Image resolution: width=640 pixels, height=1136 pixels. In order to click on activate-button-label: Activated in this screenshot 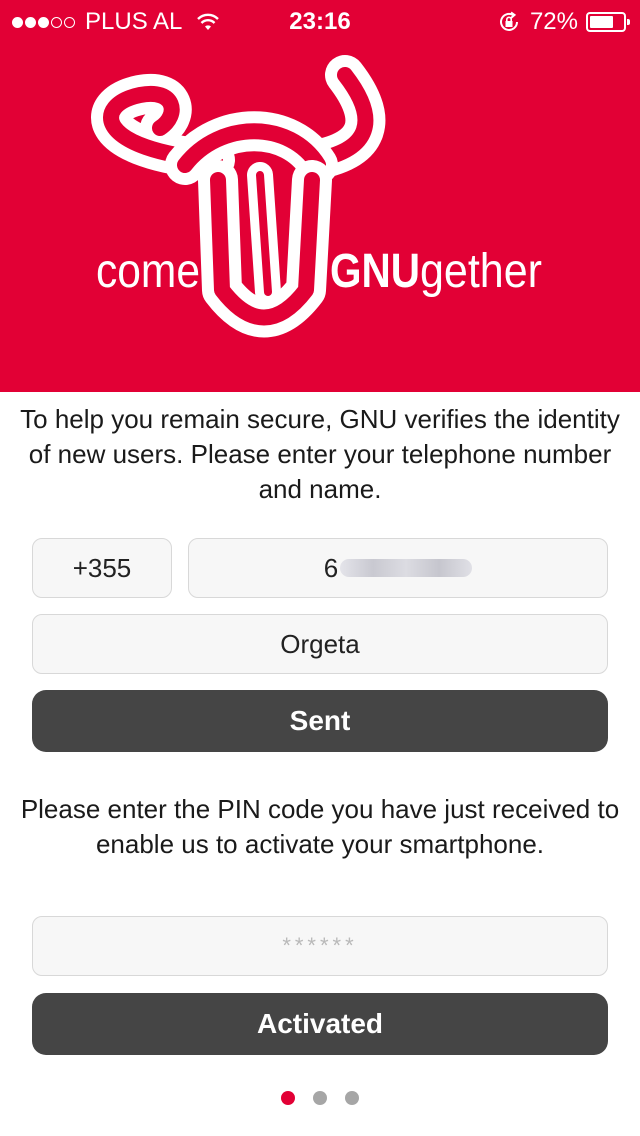, I will do `click(320, 1023)`.